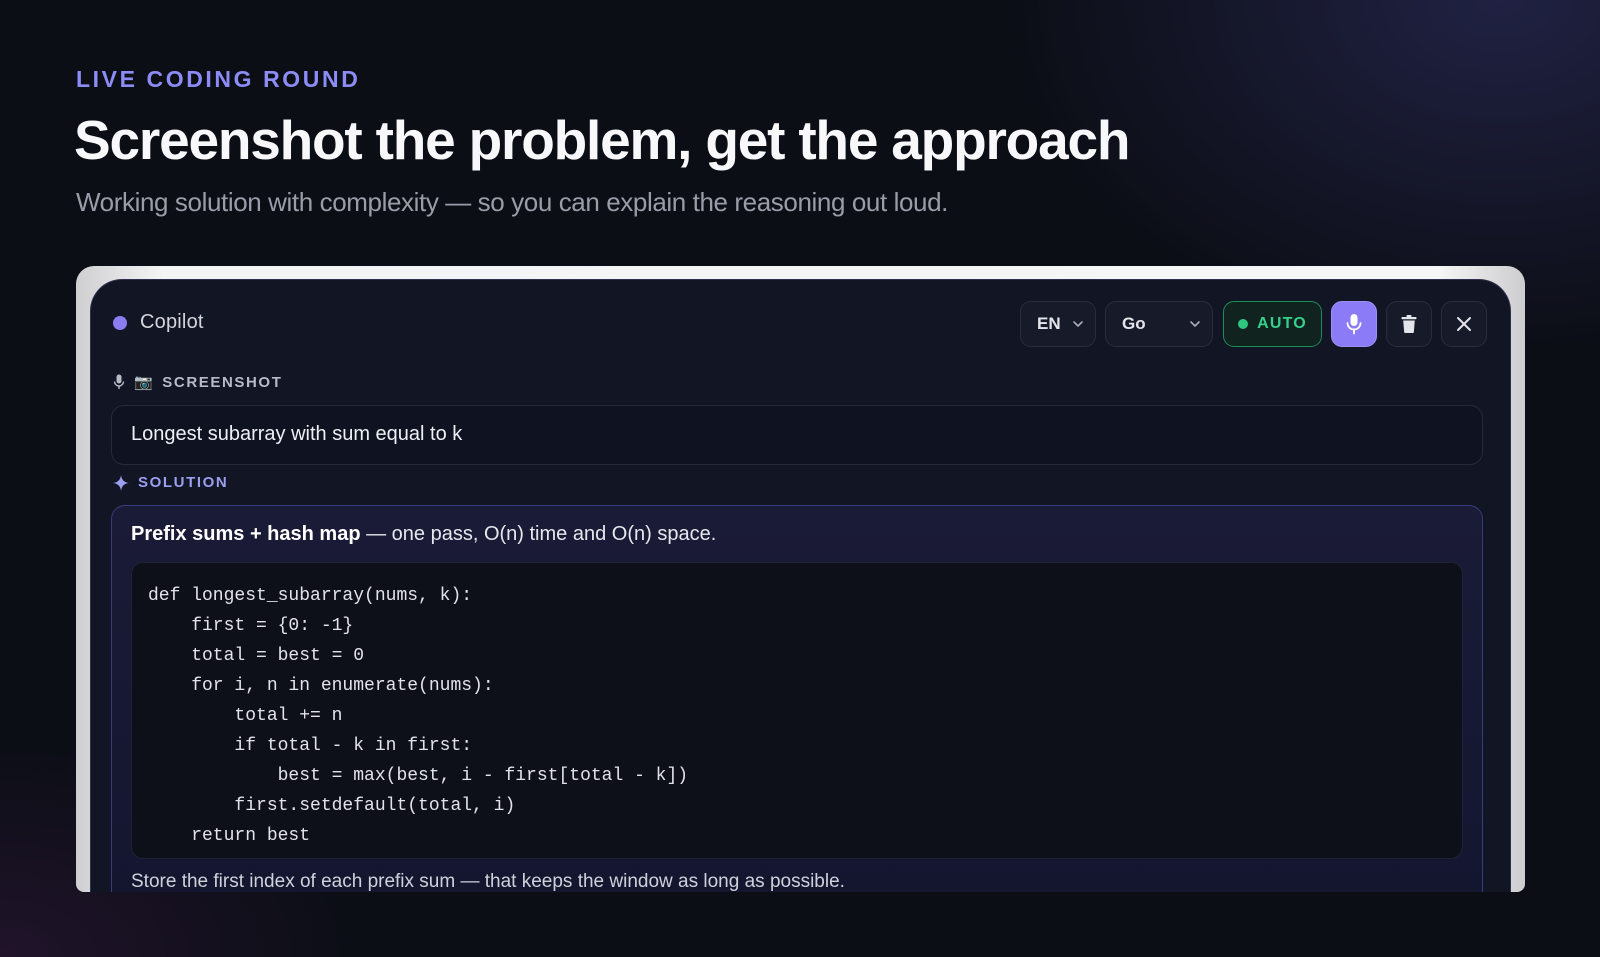  What do you see at coordinates (602, 140) in the screenshot?
I see `page-title: Screenshot the problem, get the approach` at bounding box center [602, 140].